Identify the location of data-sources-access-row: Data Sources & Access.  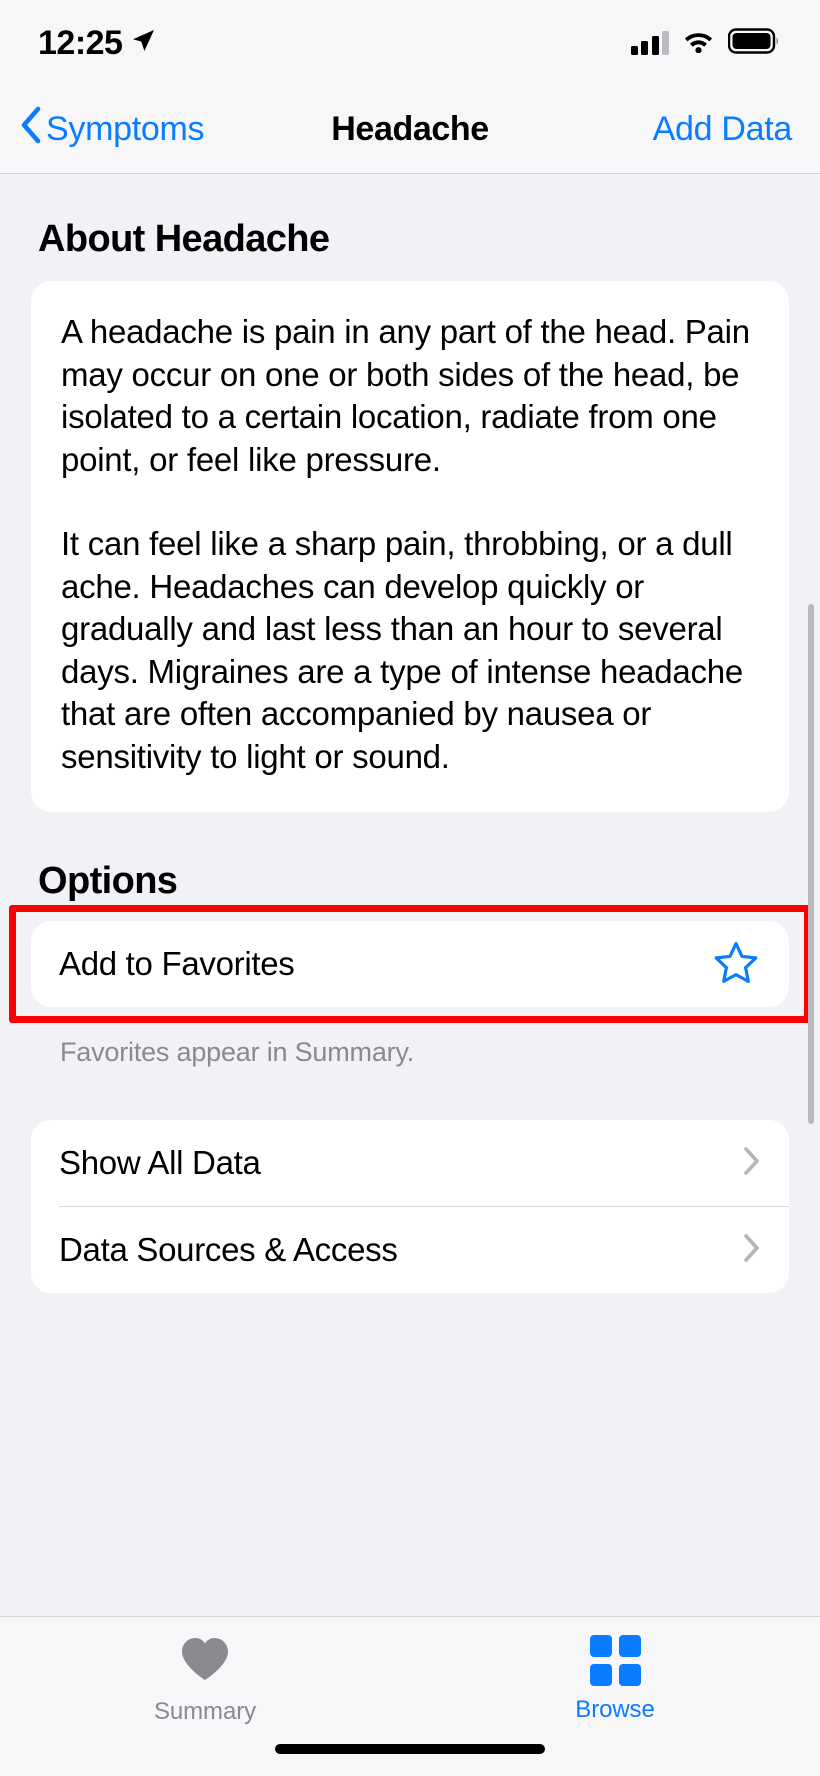
(410, 1250).